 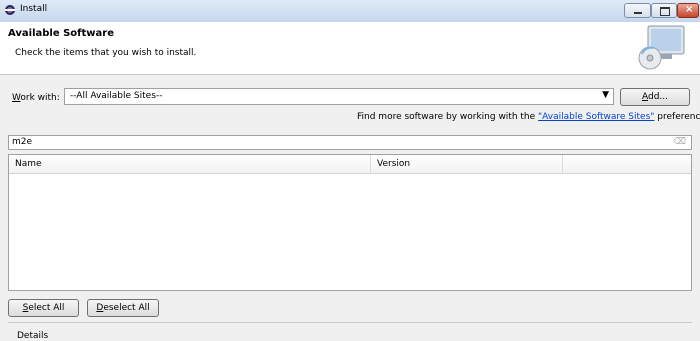 I want to click on clear-filter-icon: ⌫, so click(x=679, y=142).